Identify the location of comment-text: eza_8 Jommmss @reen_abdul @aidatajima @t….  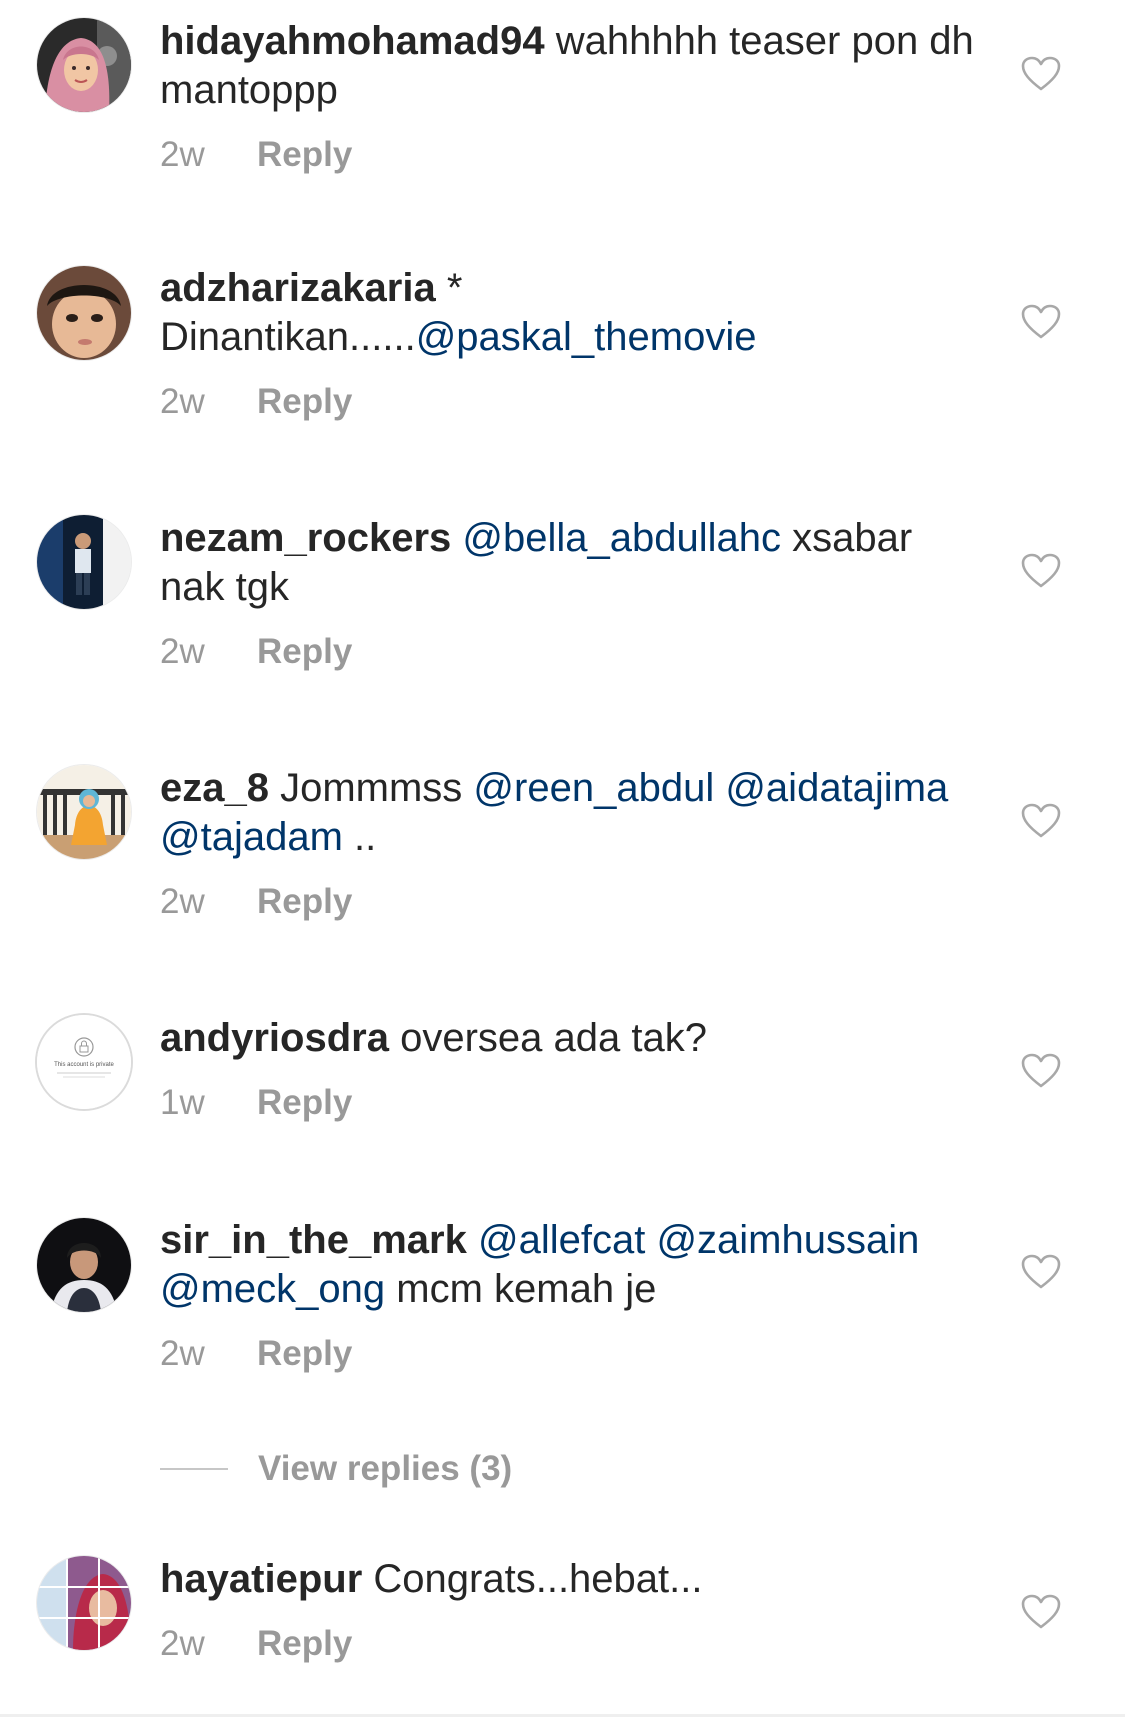
(570, 813).